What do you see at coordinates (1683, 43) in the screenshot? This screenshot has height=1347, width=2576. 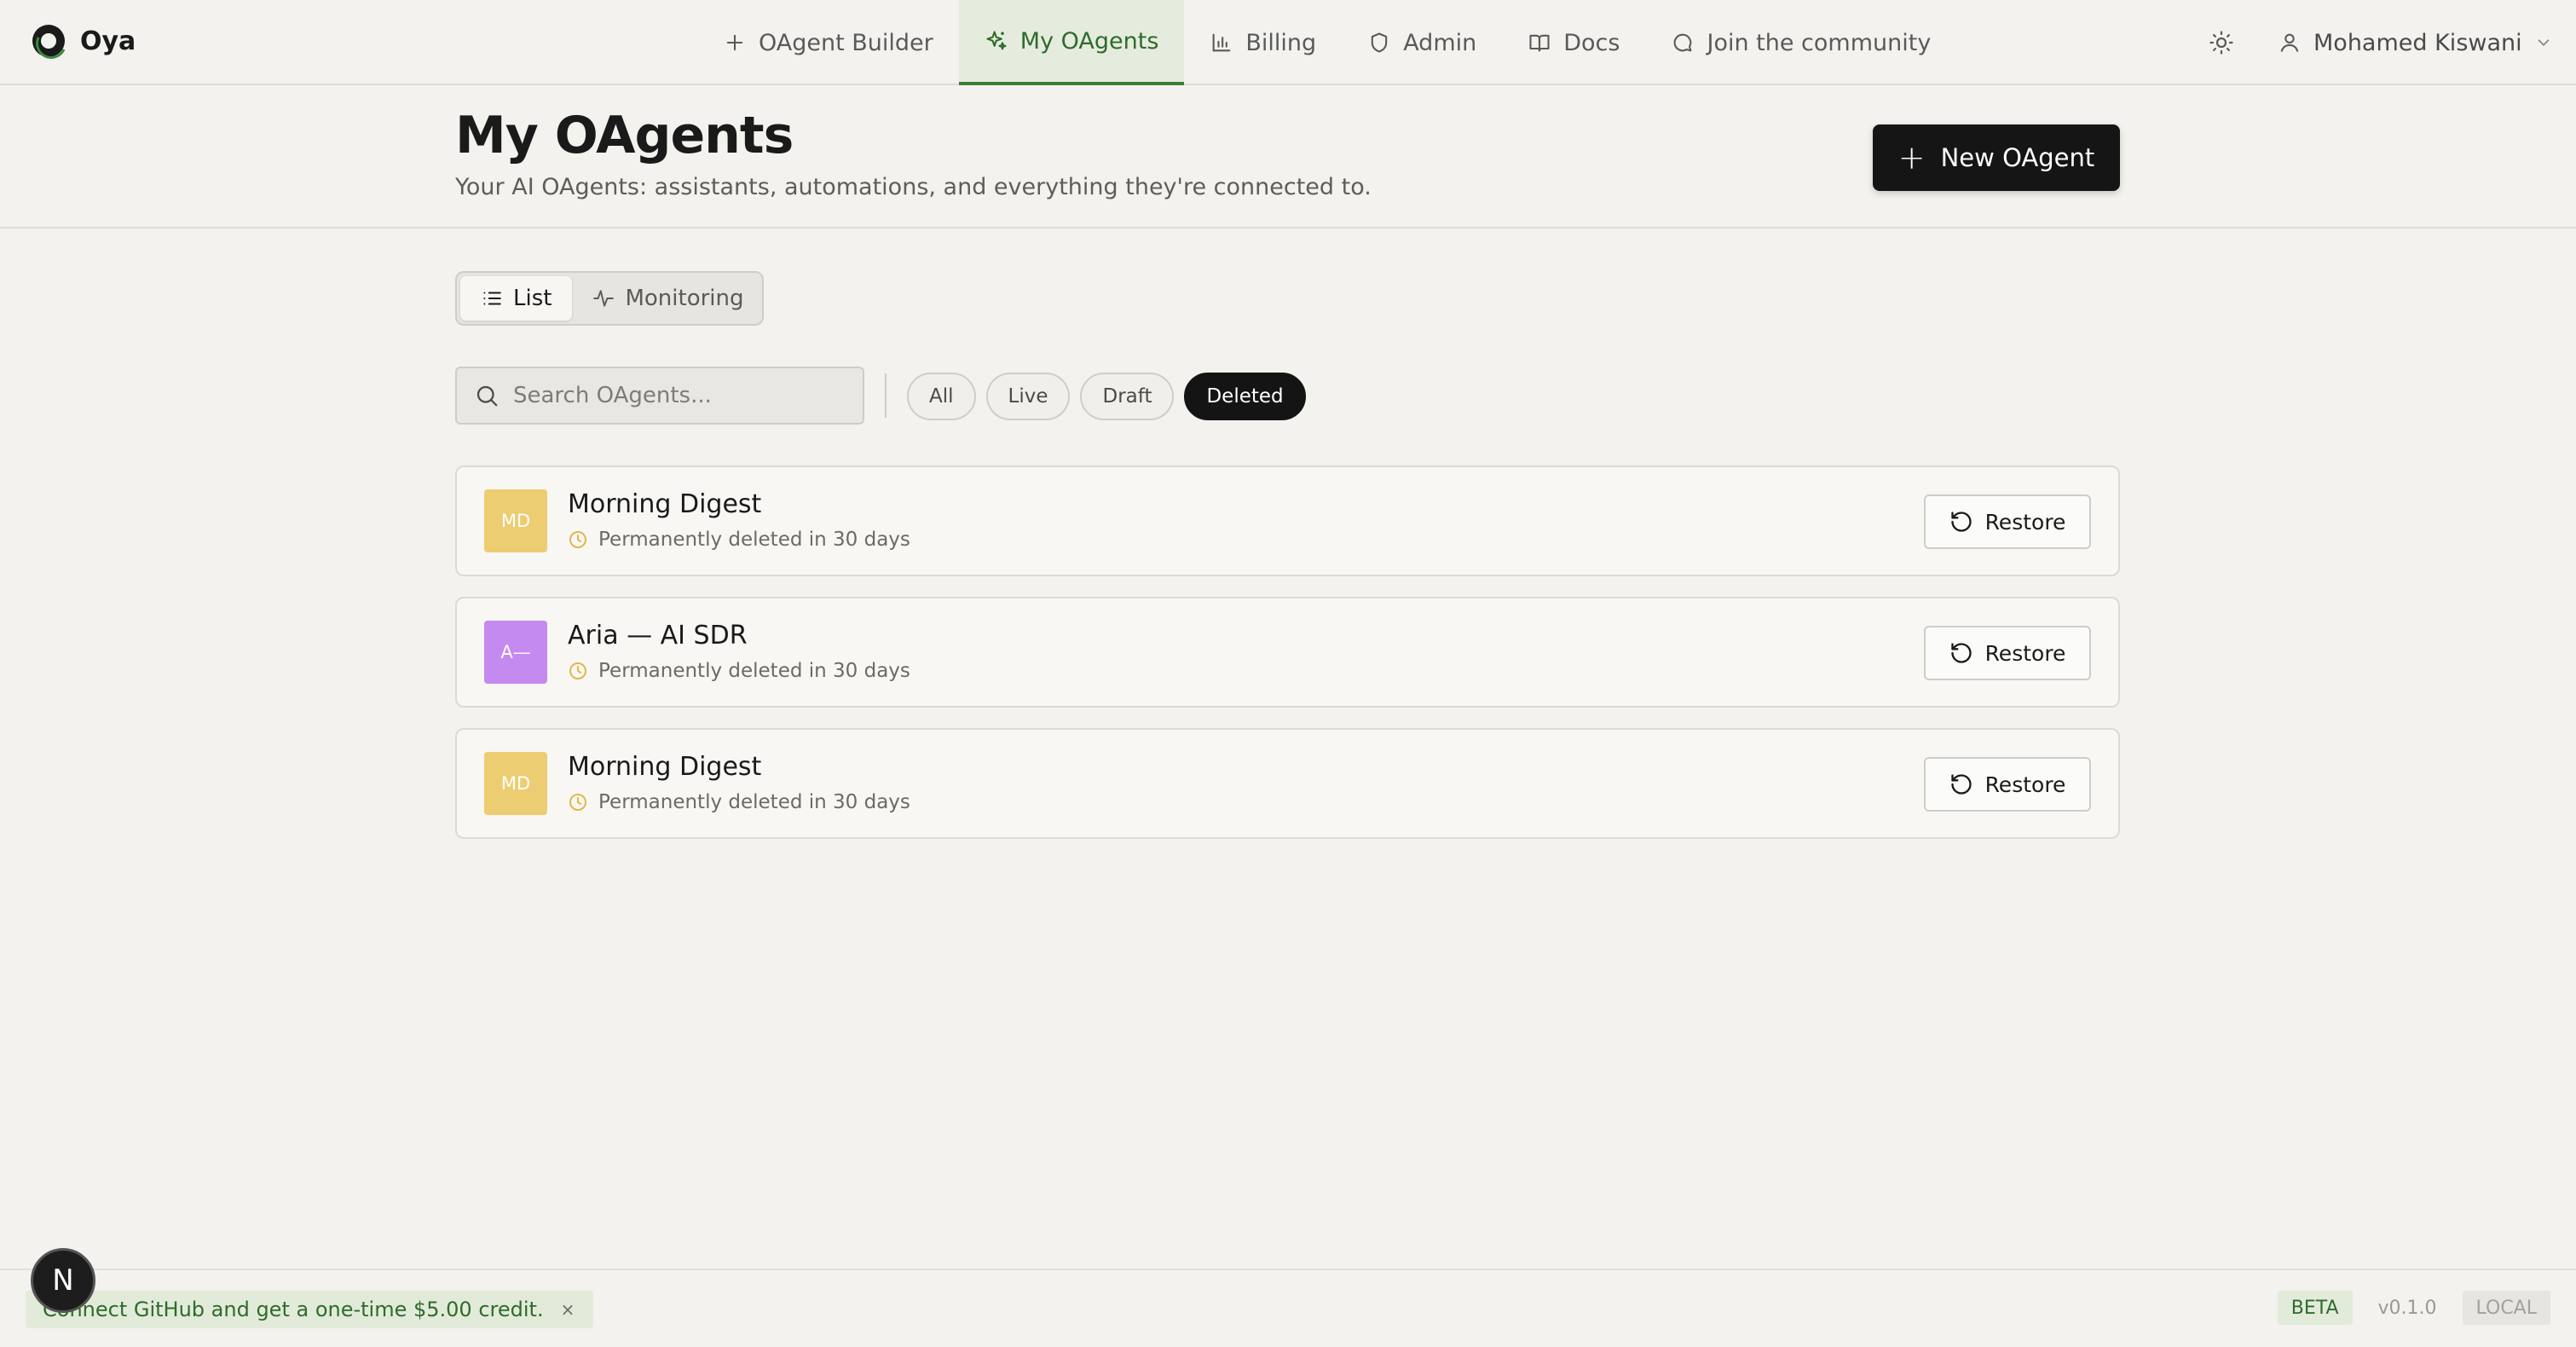 I see `chat-bubble-icon` at bounding box center [1683, 43].